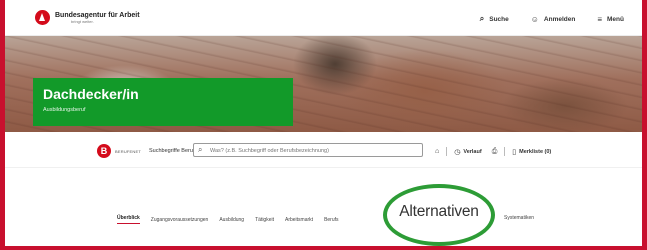 The width and height of the screenshot is (647, 250). I want to click on ba-logo: Bundesagentur für Arbeit bringt weiter., so click(87, 17).